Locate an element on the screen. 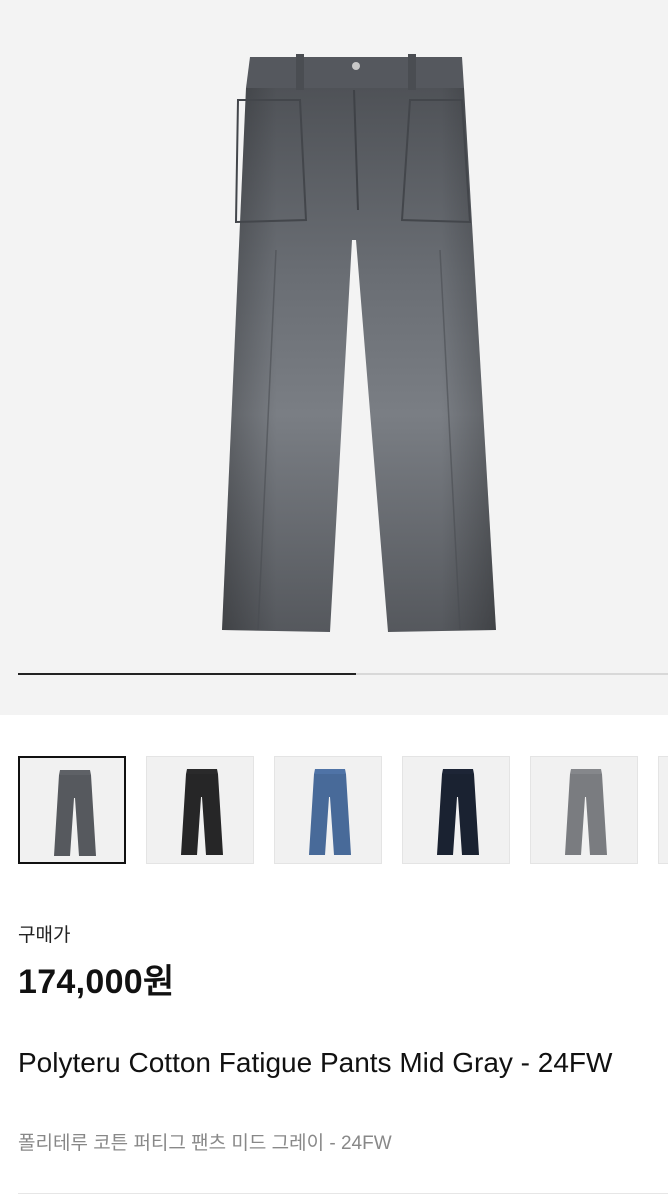 The width and height of the screenshot is (668, 1200). thumbnail-blue is located at coordinates (328, 810).